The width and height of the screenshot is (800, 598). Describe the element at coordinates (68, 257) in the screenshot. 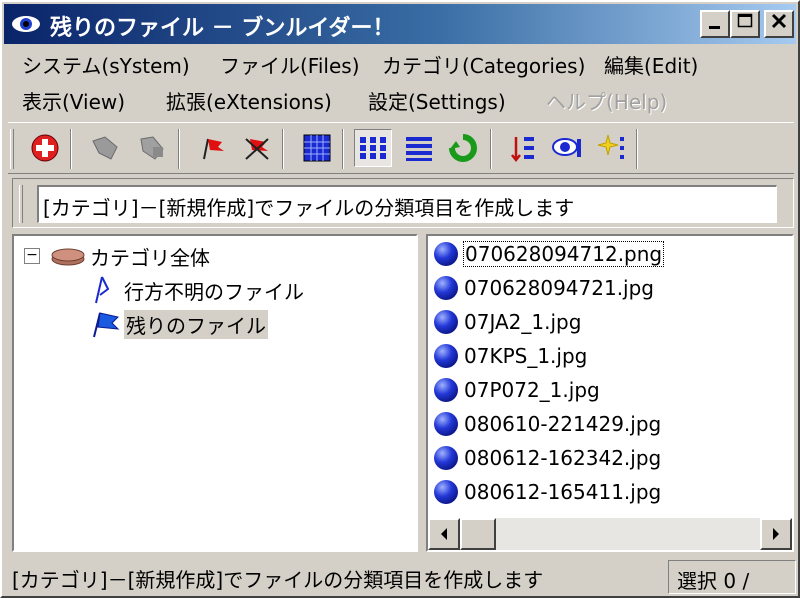

I see `stack-icon` at that location.